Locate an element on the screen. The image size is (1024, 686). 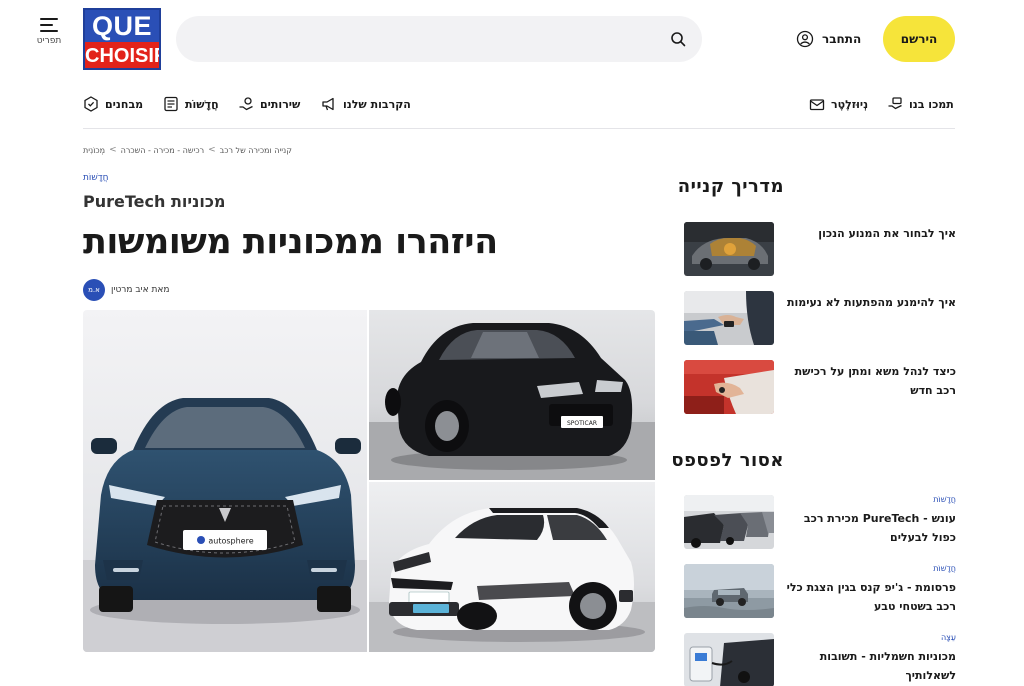
menu-button: תפריט is located at coordinates (49, 32).